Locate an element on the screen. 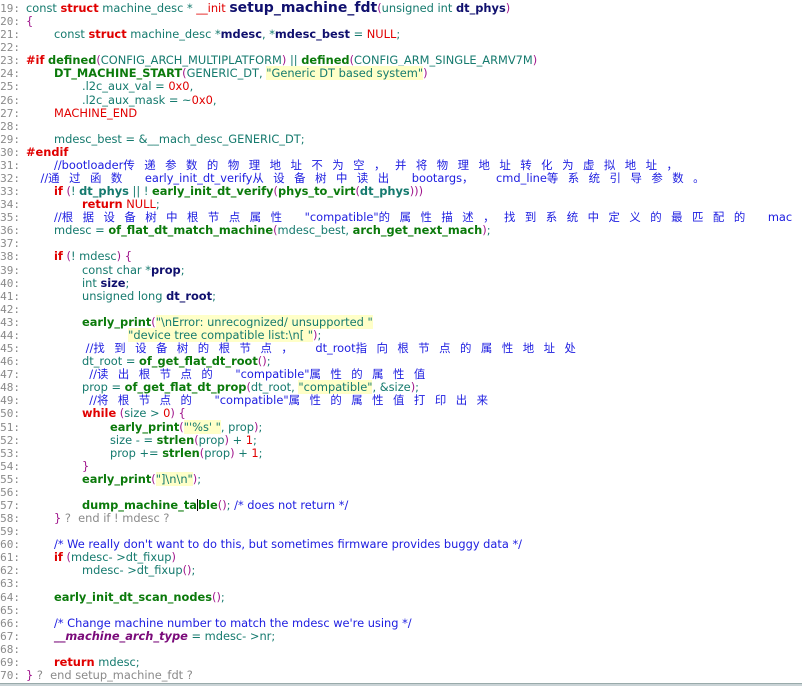  string-literal: "compatible" is located at coordinates (335, 387).